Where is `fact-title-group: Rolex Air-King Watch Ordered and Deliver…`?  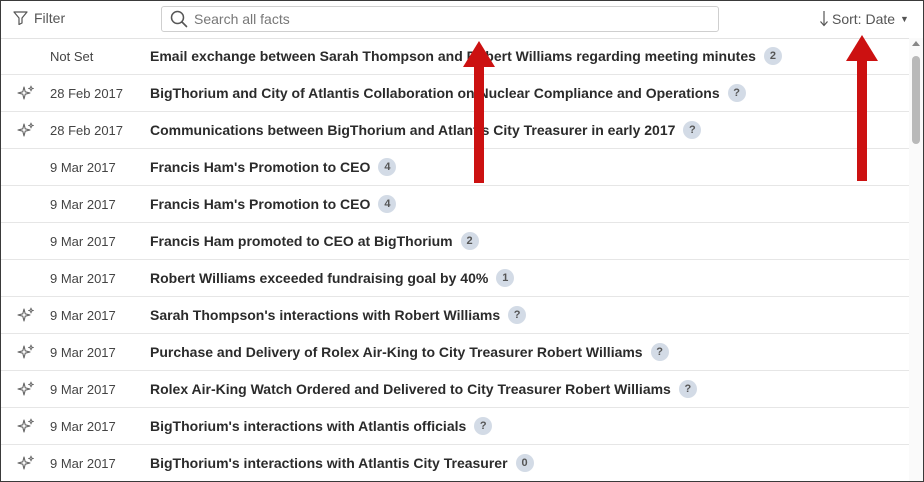 fact-title-group: Rolex Air-King Watch Ordered and Deliver… is located at coordinates (423, 389).